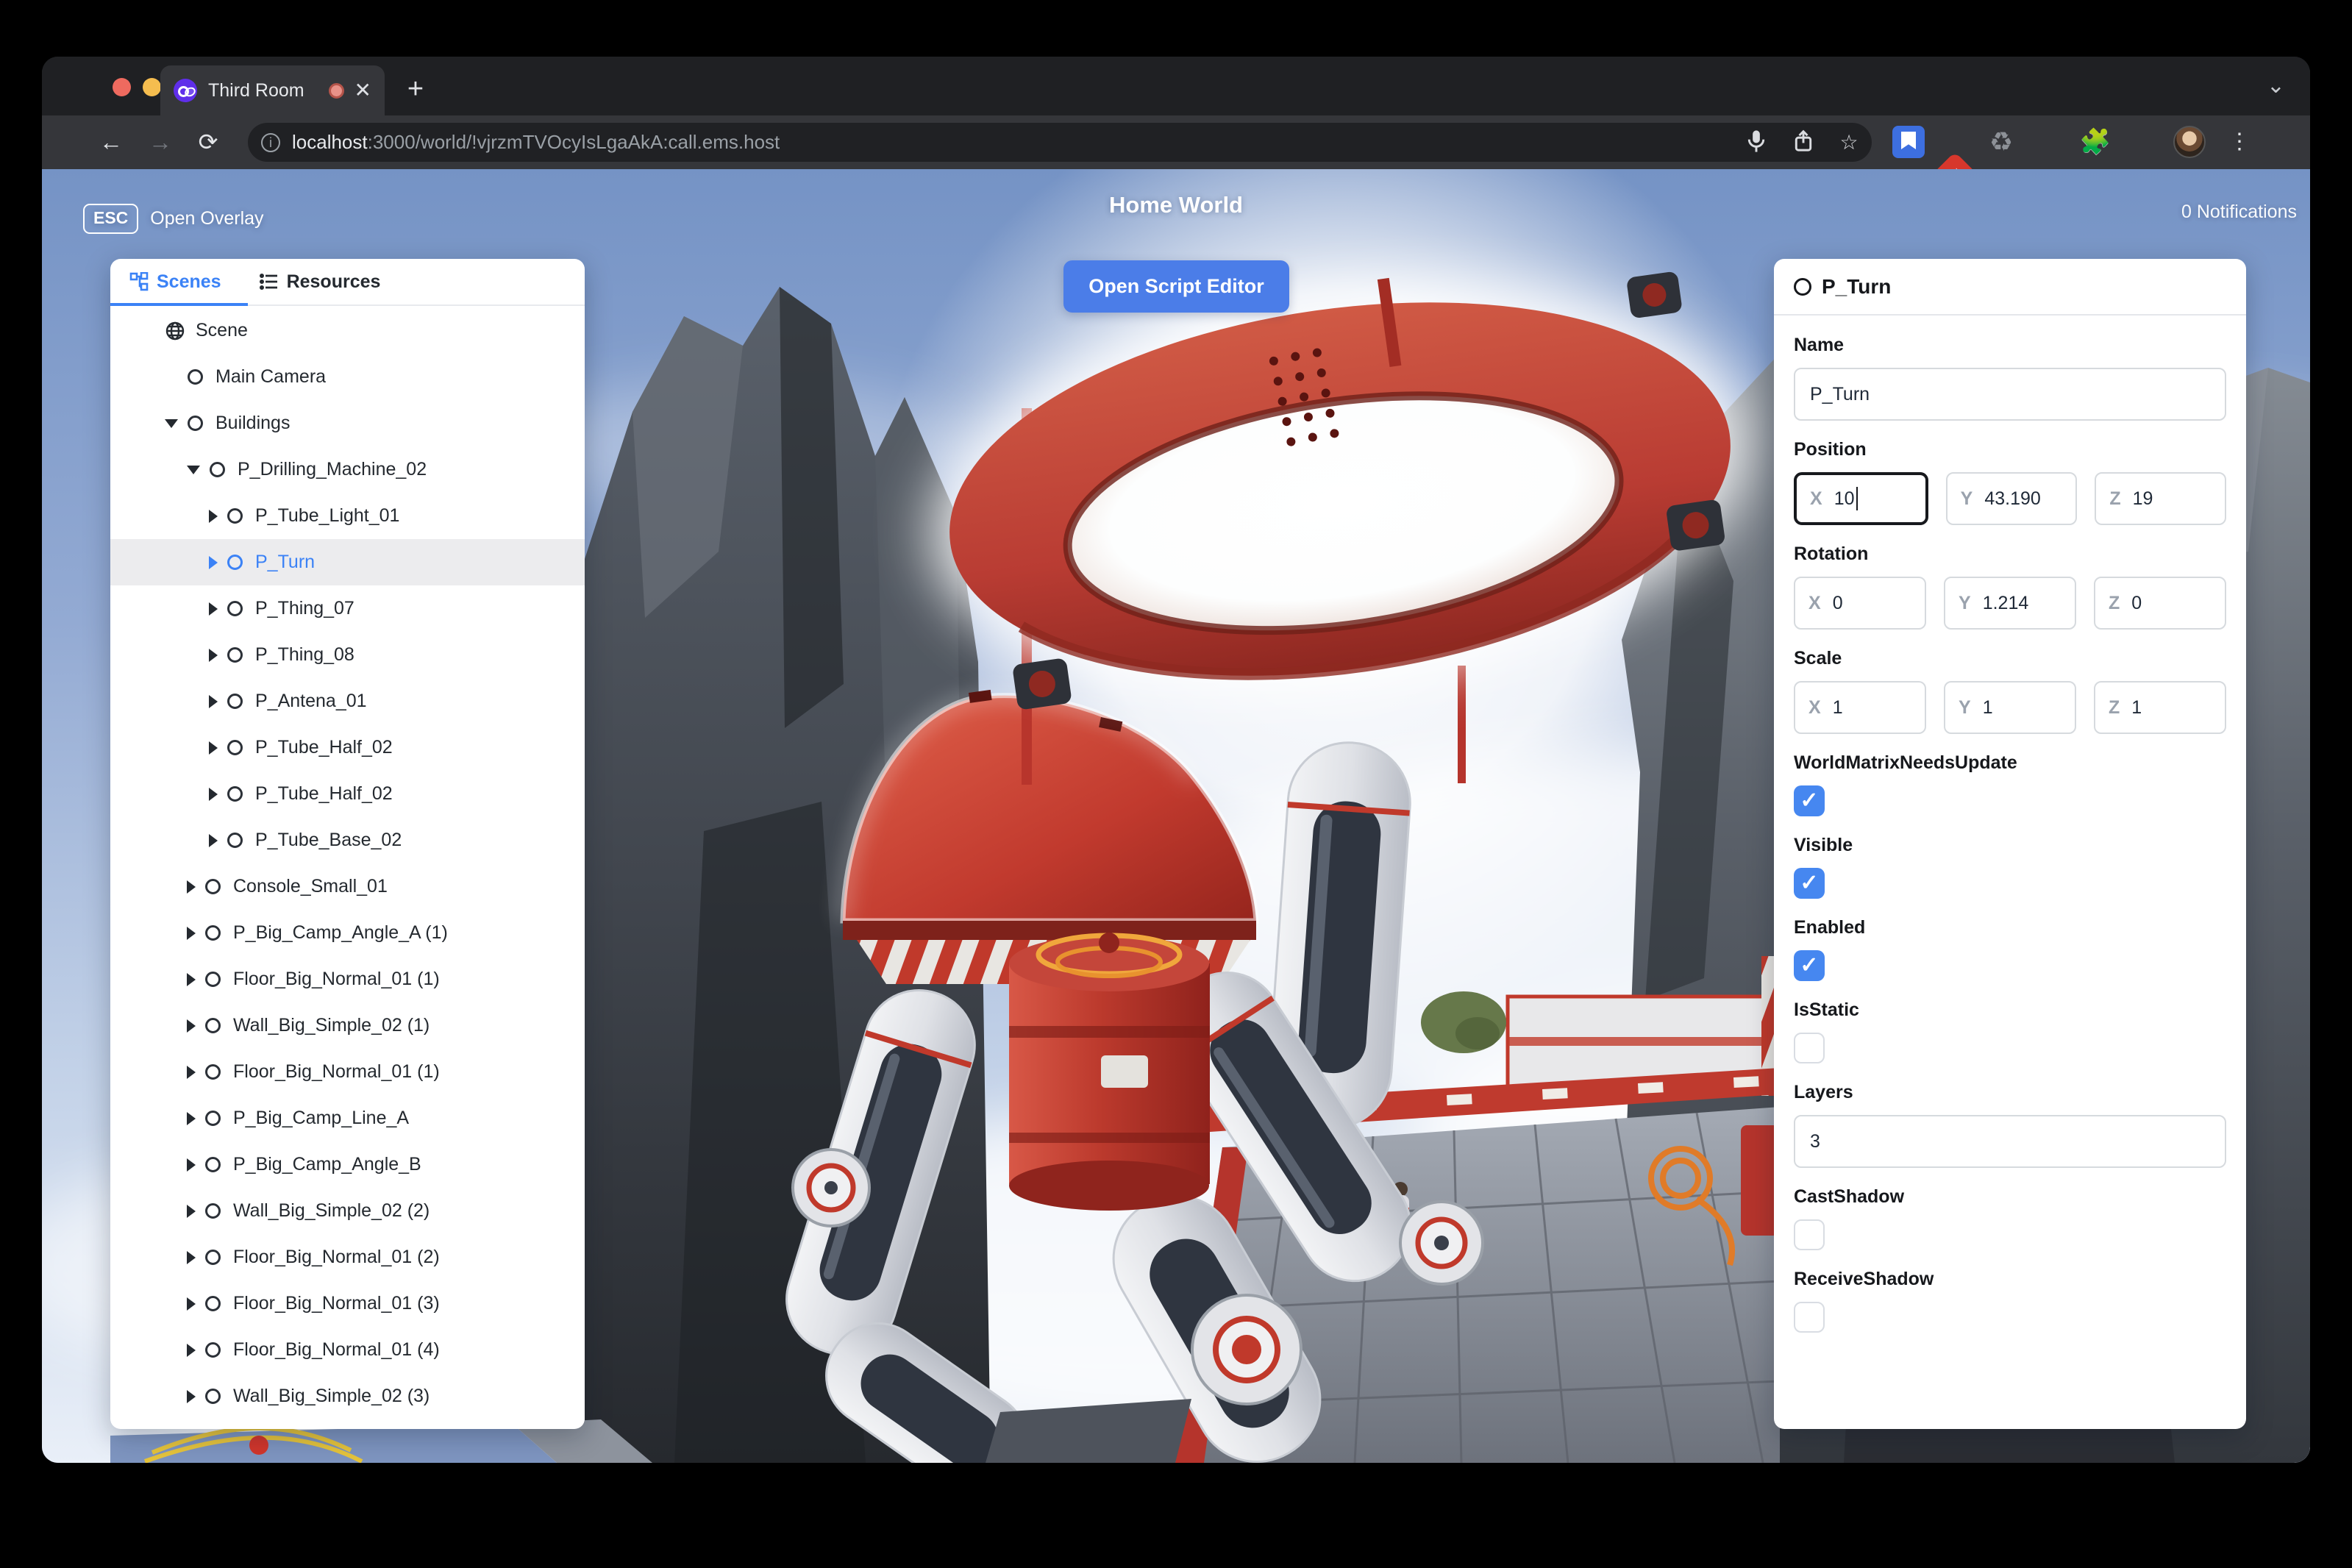  What do you see at coordinates (1849, 143) in the screenshot?
I see `bookmark-star-icon: ☆` at bounding box center [1849, 143].